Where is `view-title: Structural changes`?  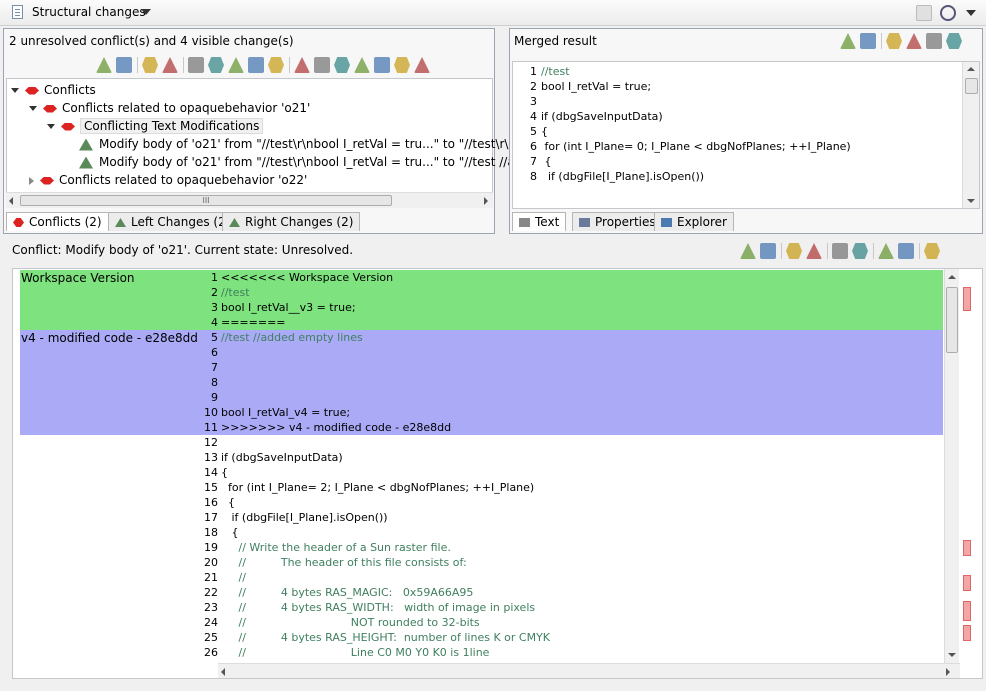 view-title: Structural changes is located at coordinates (89, 12).